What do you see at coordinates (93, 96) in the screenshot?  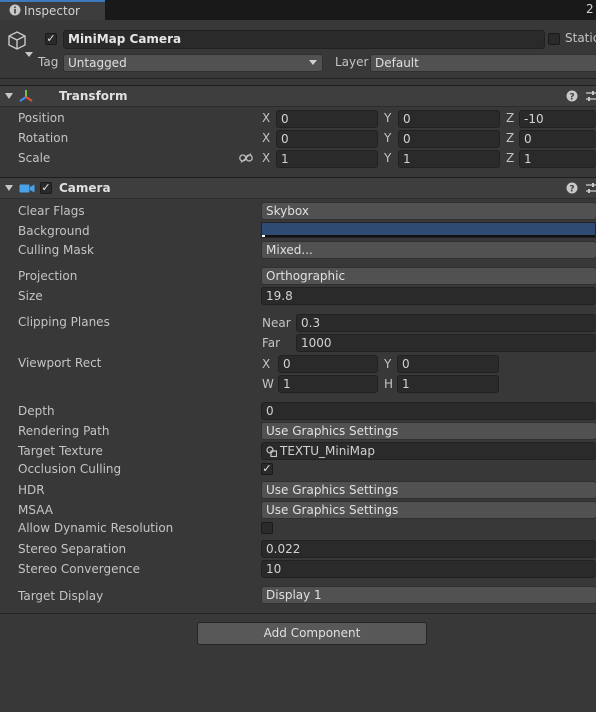 I see `transform-title: Transform` at bounding box center [93, 96].